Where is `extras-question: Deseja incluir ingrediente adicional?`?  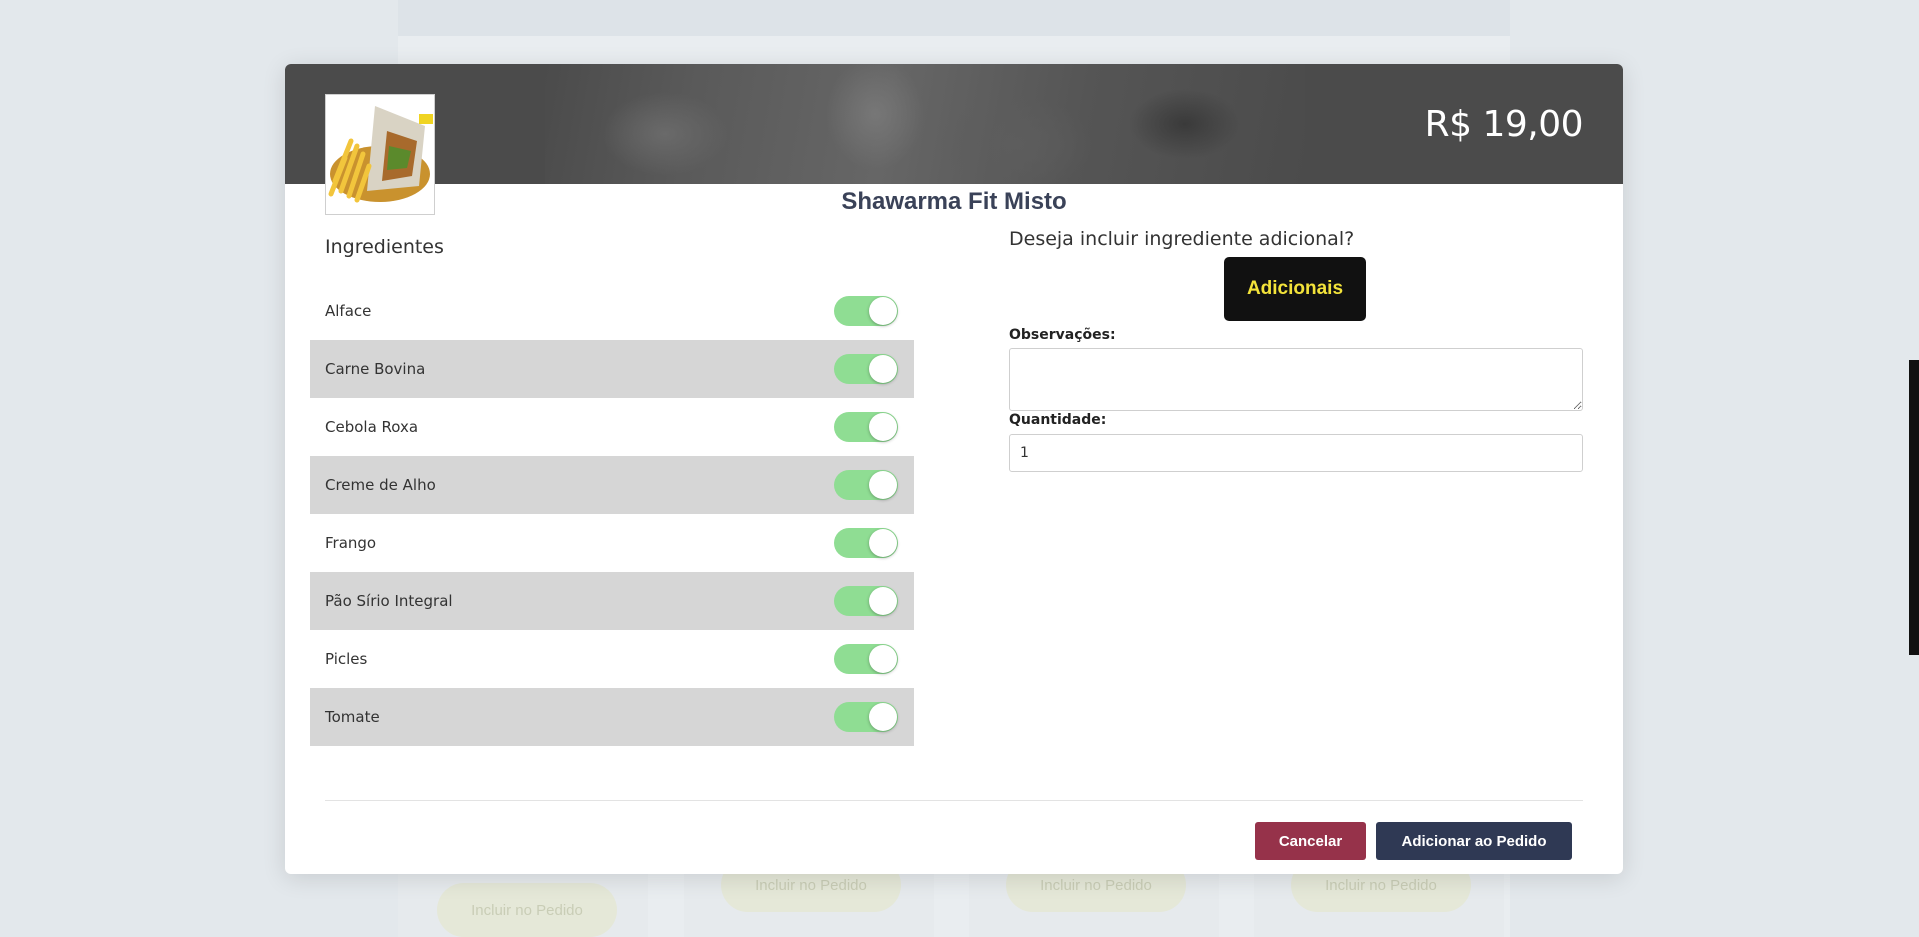
extras-question: Deseja incluir ingrediente adicional? is located at coordinates (1182, 239).